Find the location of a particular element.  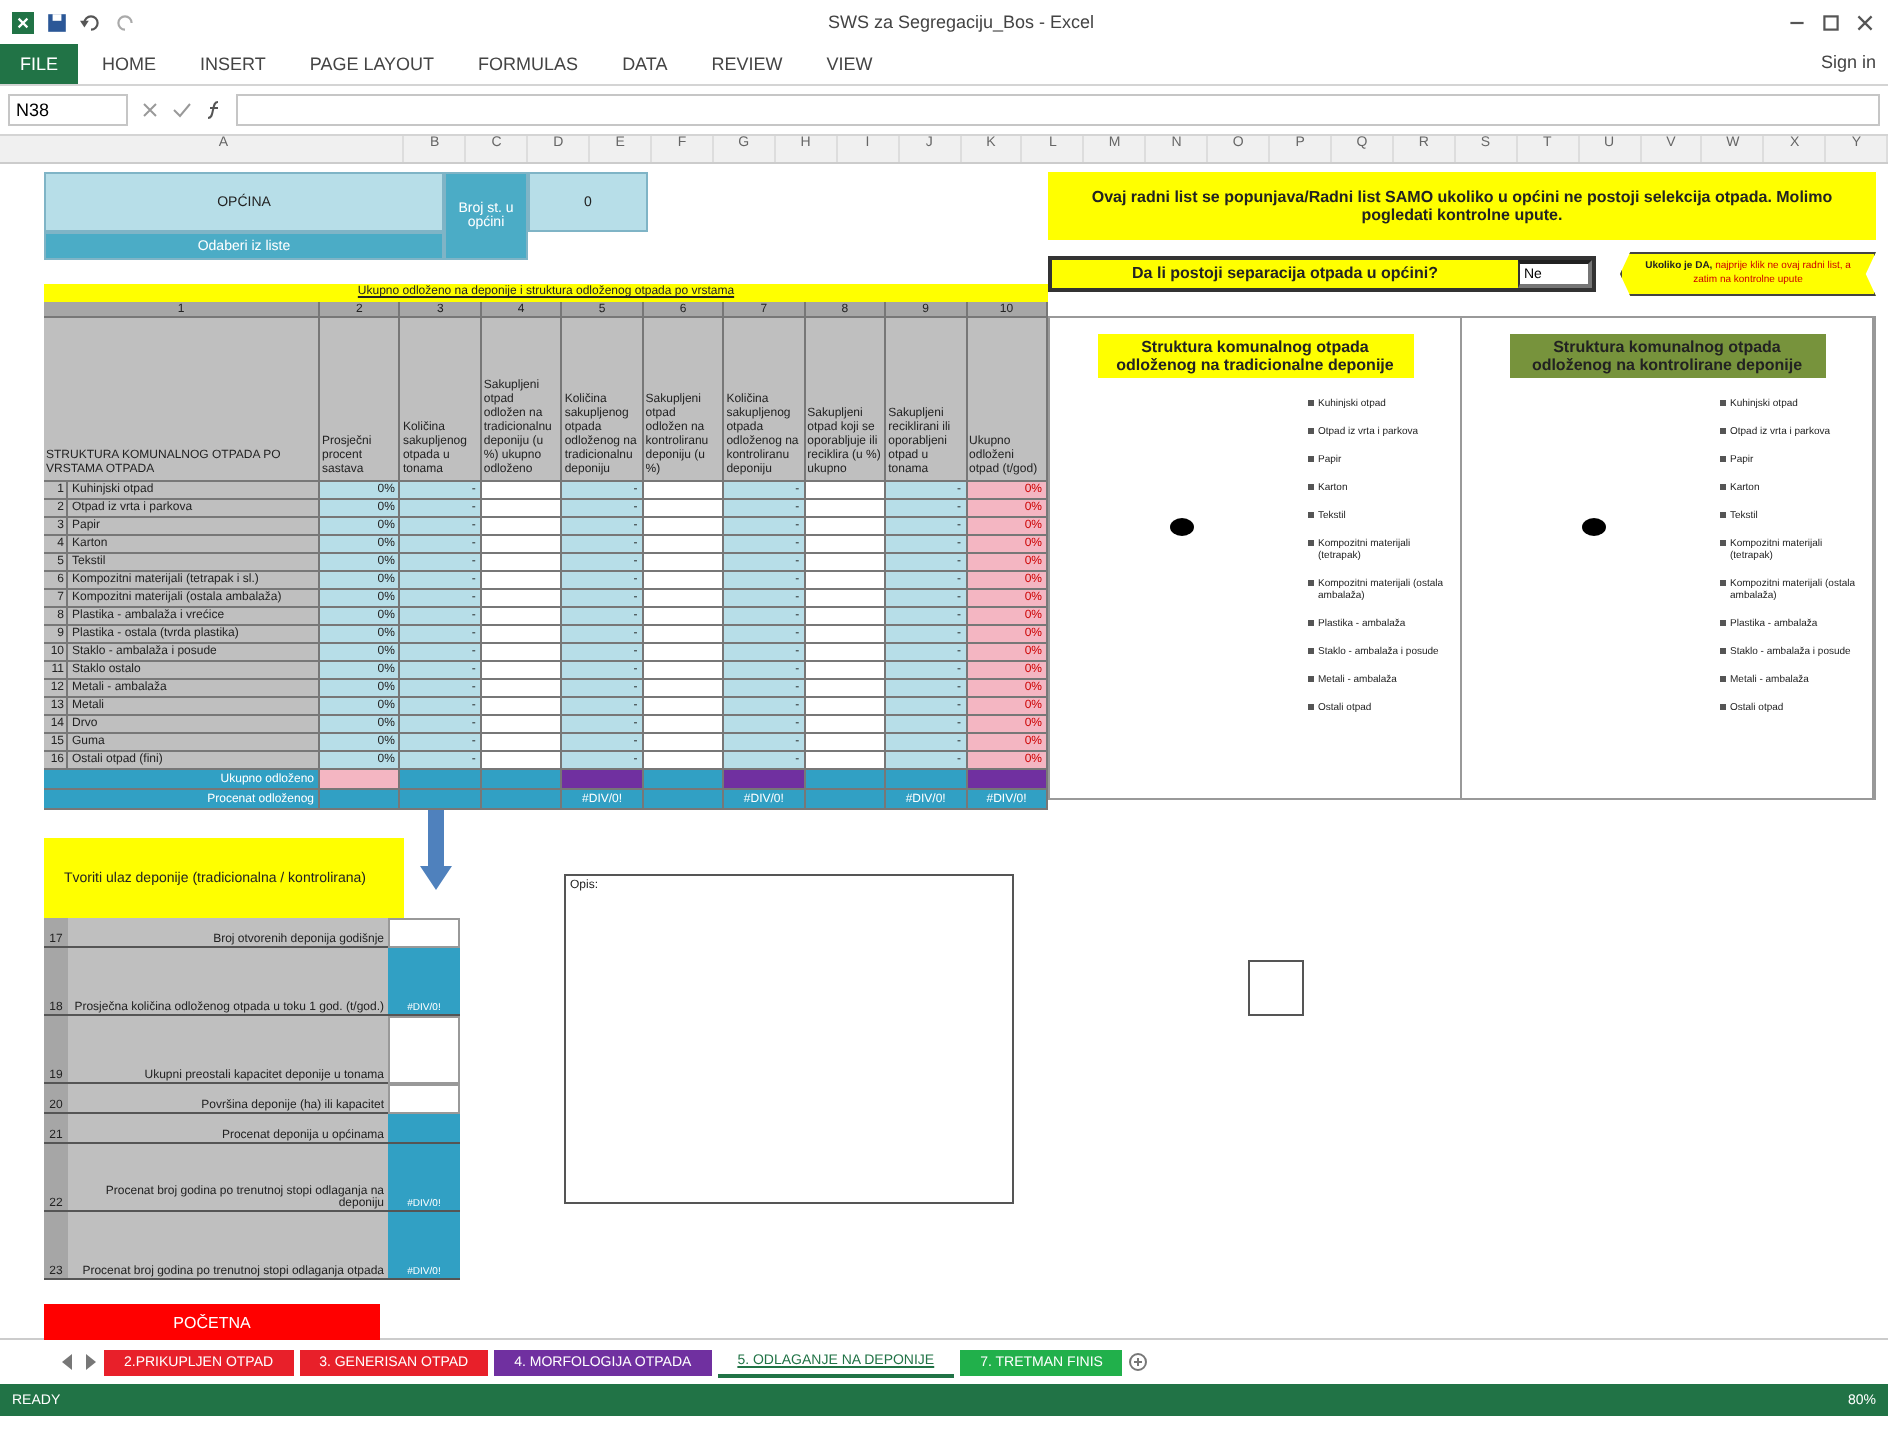

check-icon is located at coordinates (182, 110).